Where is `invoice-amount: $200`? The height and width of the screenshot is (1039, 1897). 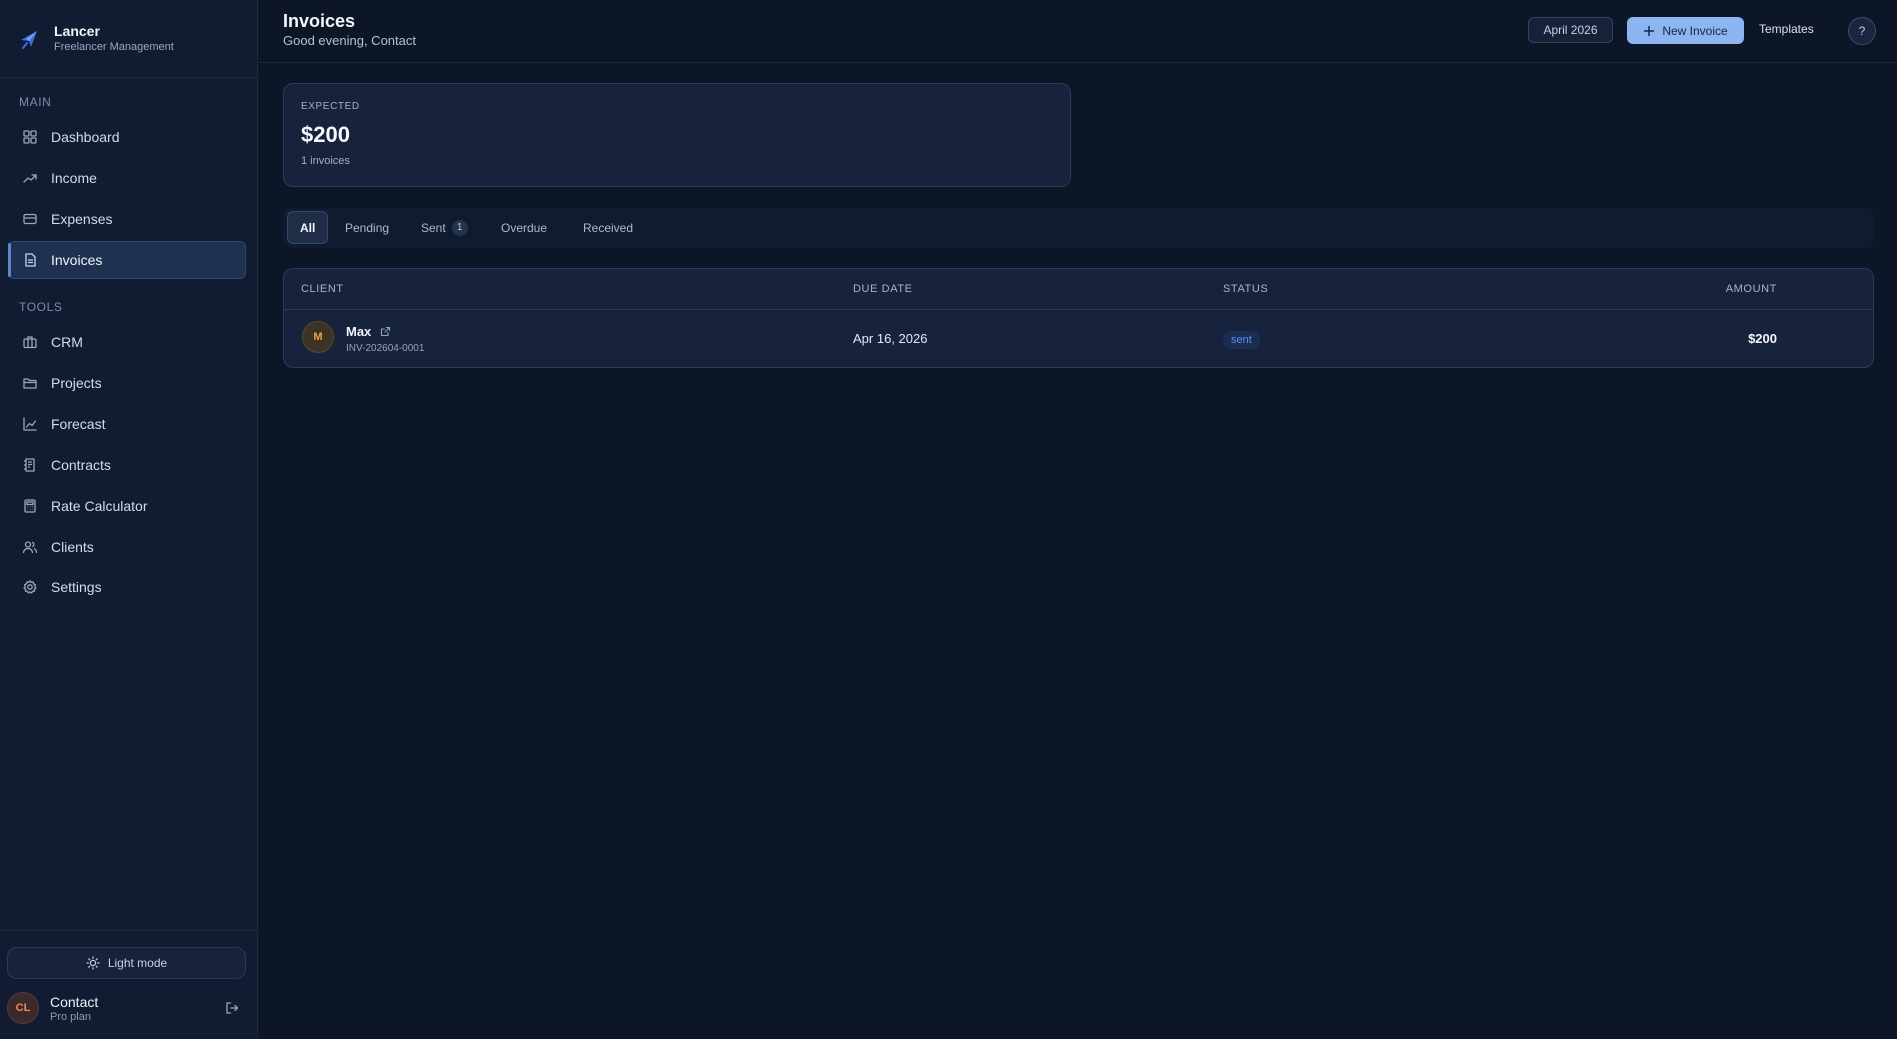 invoice-amount: $200 is located at coordinates (1762, 338).